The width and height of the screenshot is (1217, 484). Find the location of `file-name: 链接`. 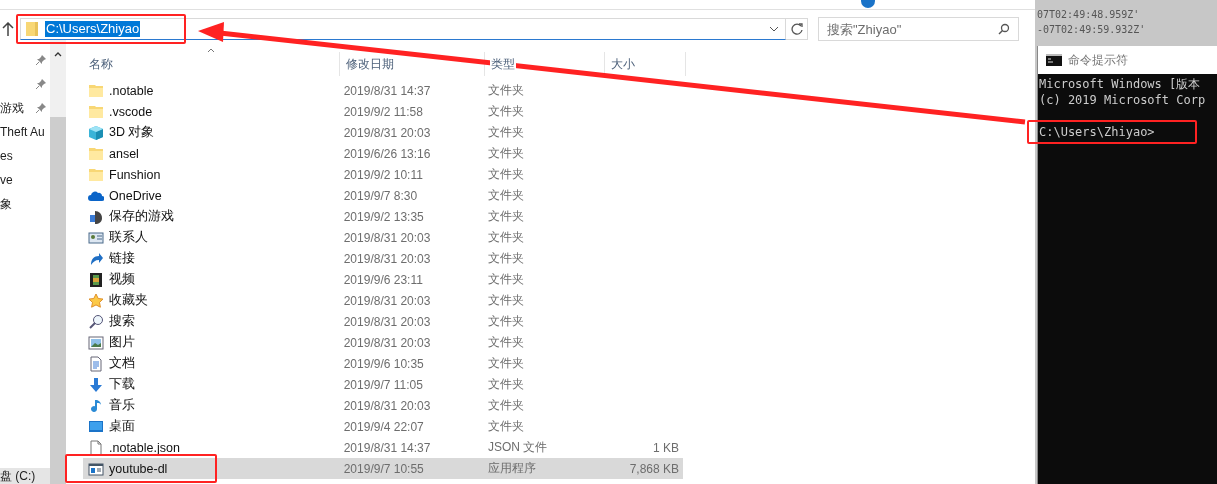

file-name: 链接 is located at coordinates (122, 258).